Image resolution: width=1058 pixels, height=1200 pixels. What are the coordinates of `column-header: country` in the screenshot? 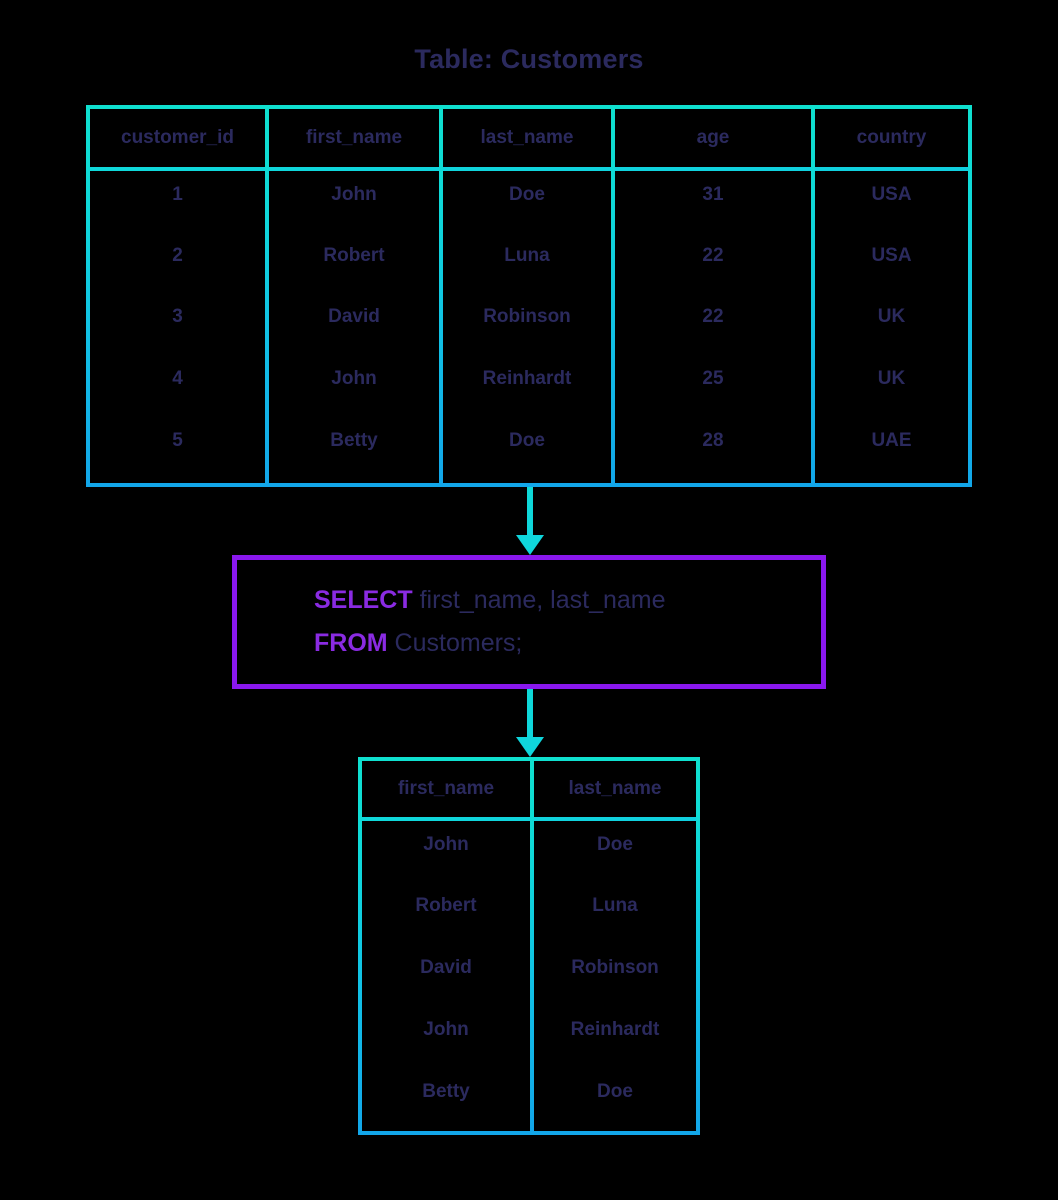 It's located at (891, 137).